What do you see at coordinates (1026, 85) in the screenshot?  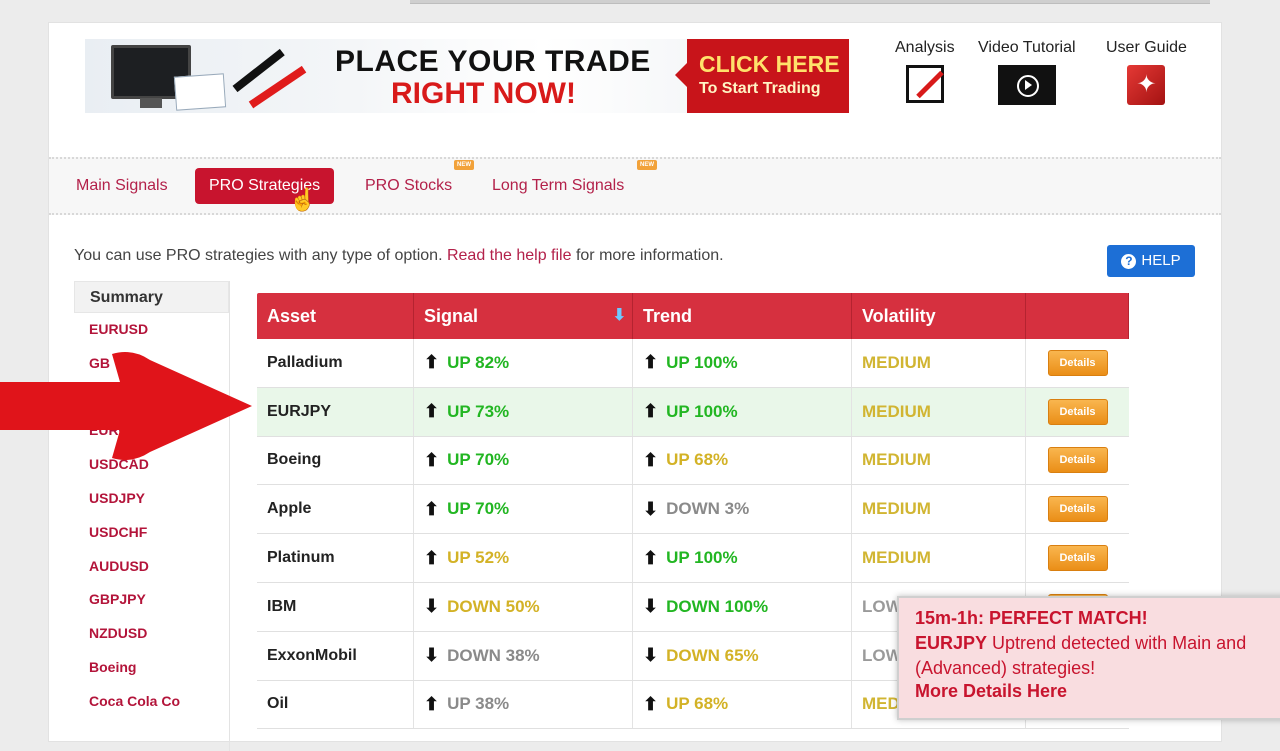 I see `video-icon` at bounding box center [1026, 85].